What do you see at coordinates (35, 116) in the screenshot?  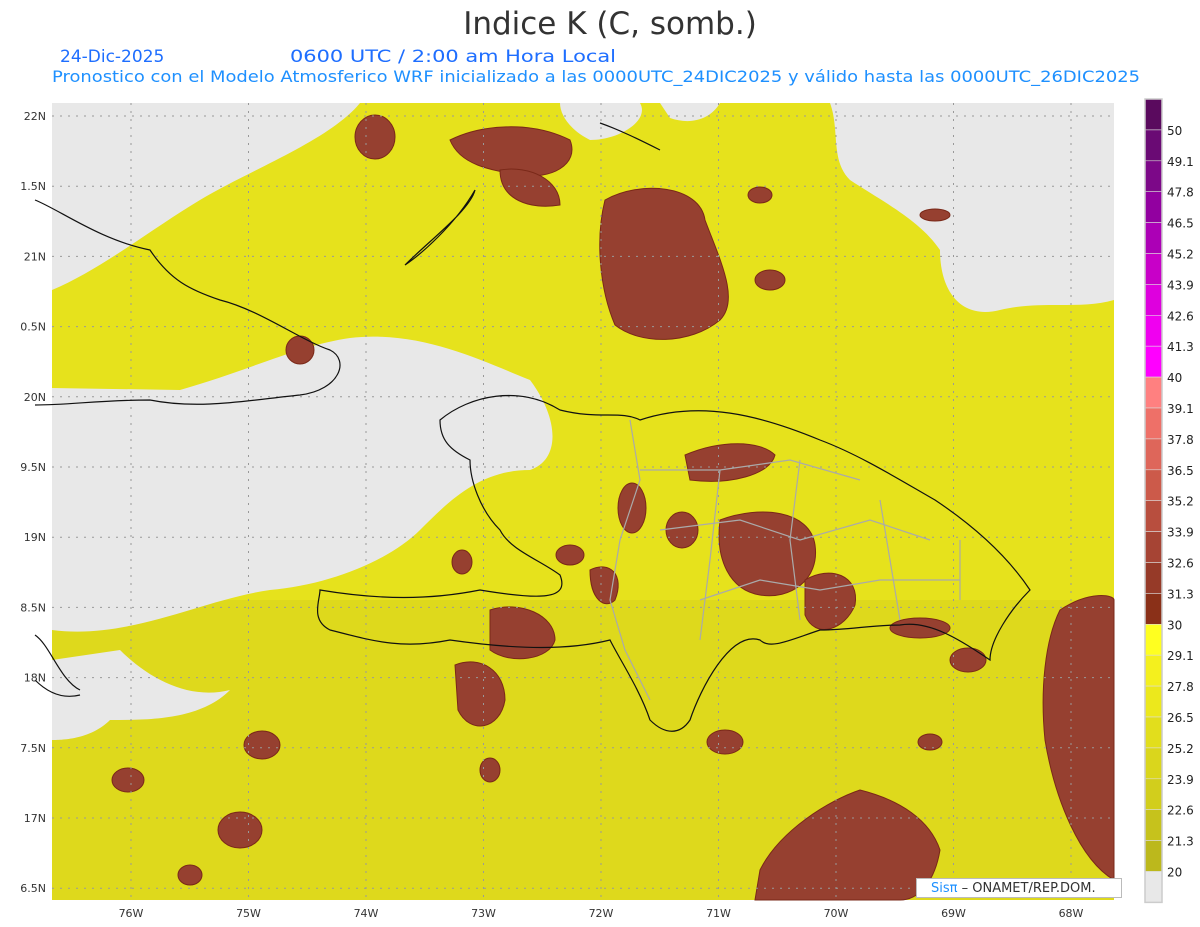 I see `lat-label: 22N` at bounding box center [35, 116].